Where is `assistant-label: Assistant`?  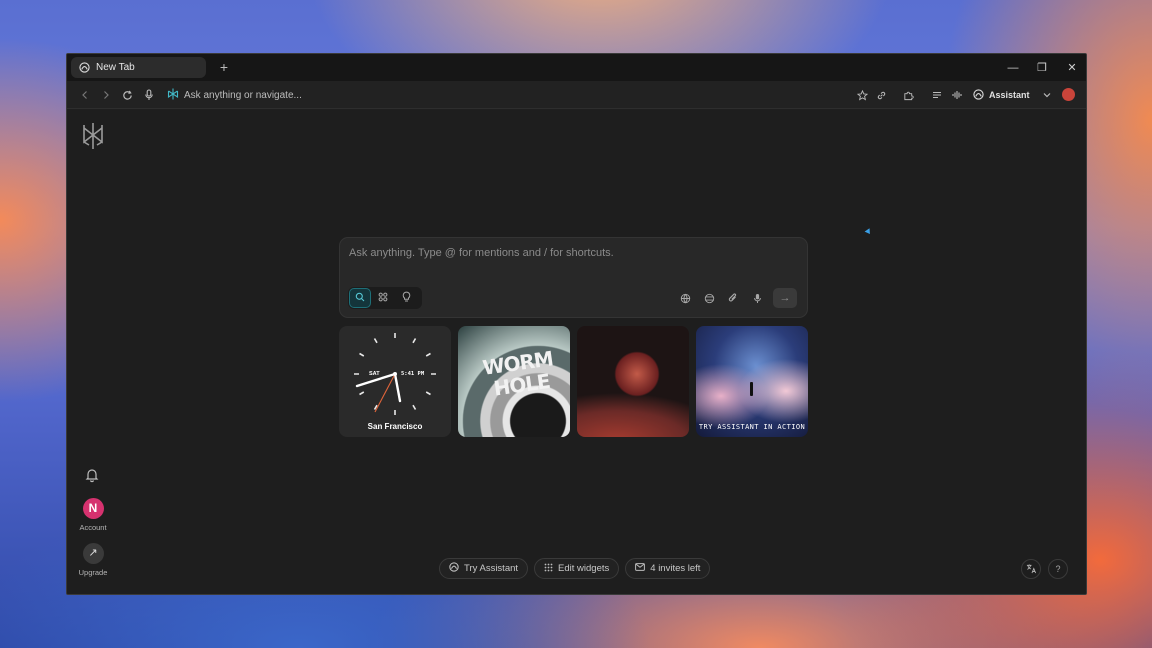
assistant-label: Assistant is located at coordinates (1009, 95).